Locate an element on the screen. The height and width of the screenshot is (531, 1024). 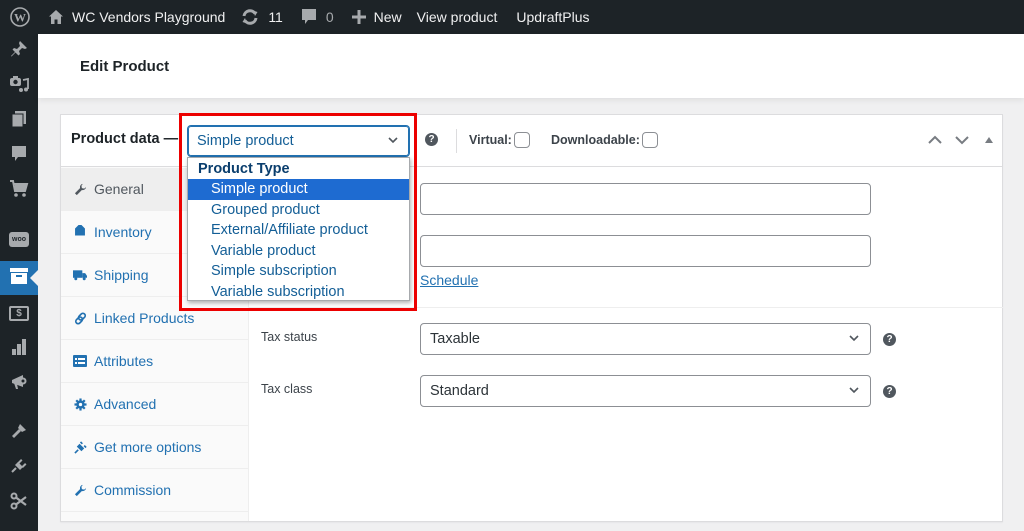
virtual-checkbox is located at coordinates (521, 140).